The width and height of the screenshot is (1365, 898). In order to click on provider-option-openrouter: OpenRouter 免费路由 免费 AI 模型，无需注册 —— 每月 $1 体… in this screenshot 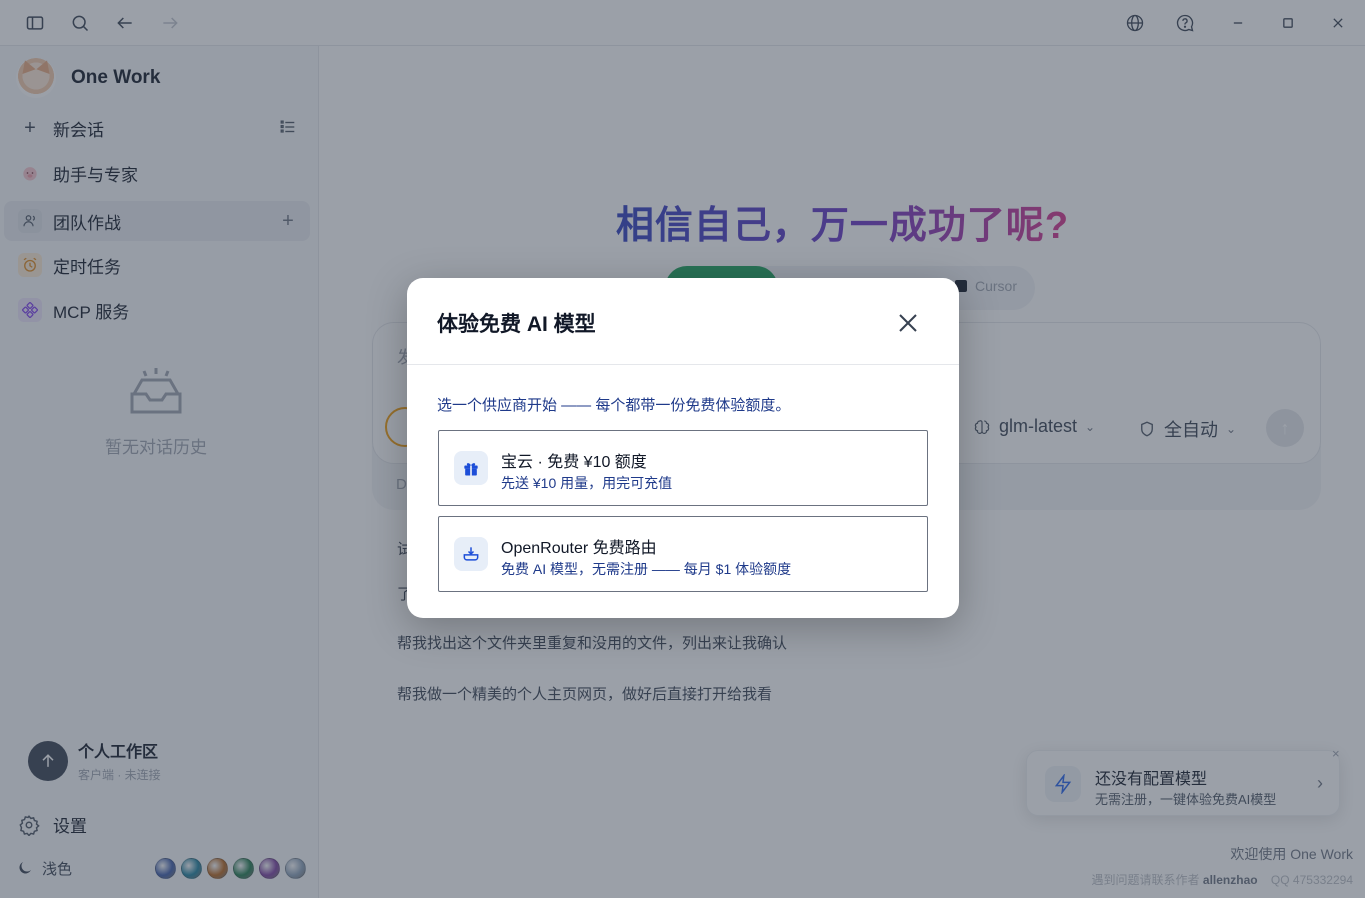, I will do `click(683, 554)`.